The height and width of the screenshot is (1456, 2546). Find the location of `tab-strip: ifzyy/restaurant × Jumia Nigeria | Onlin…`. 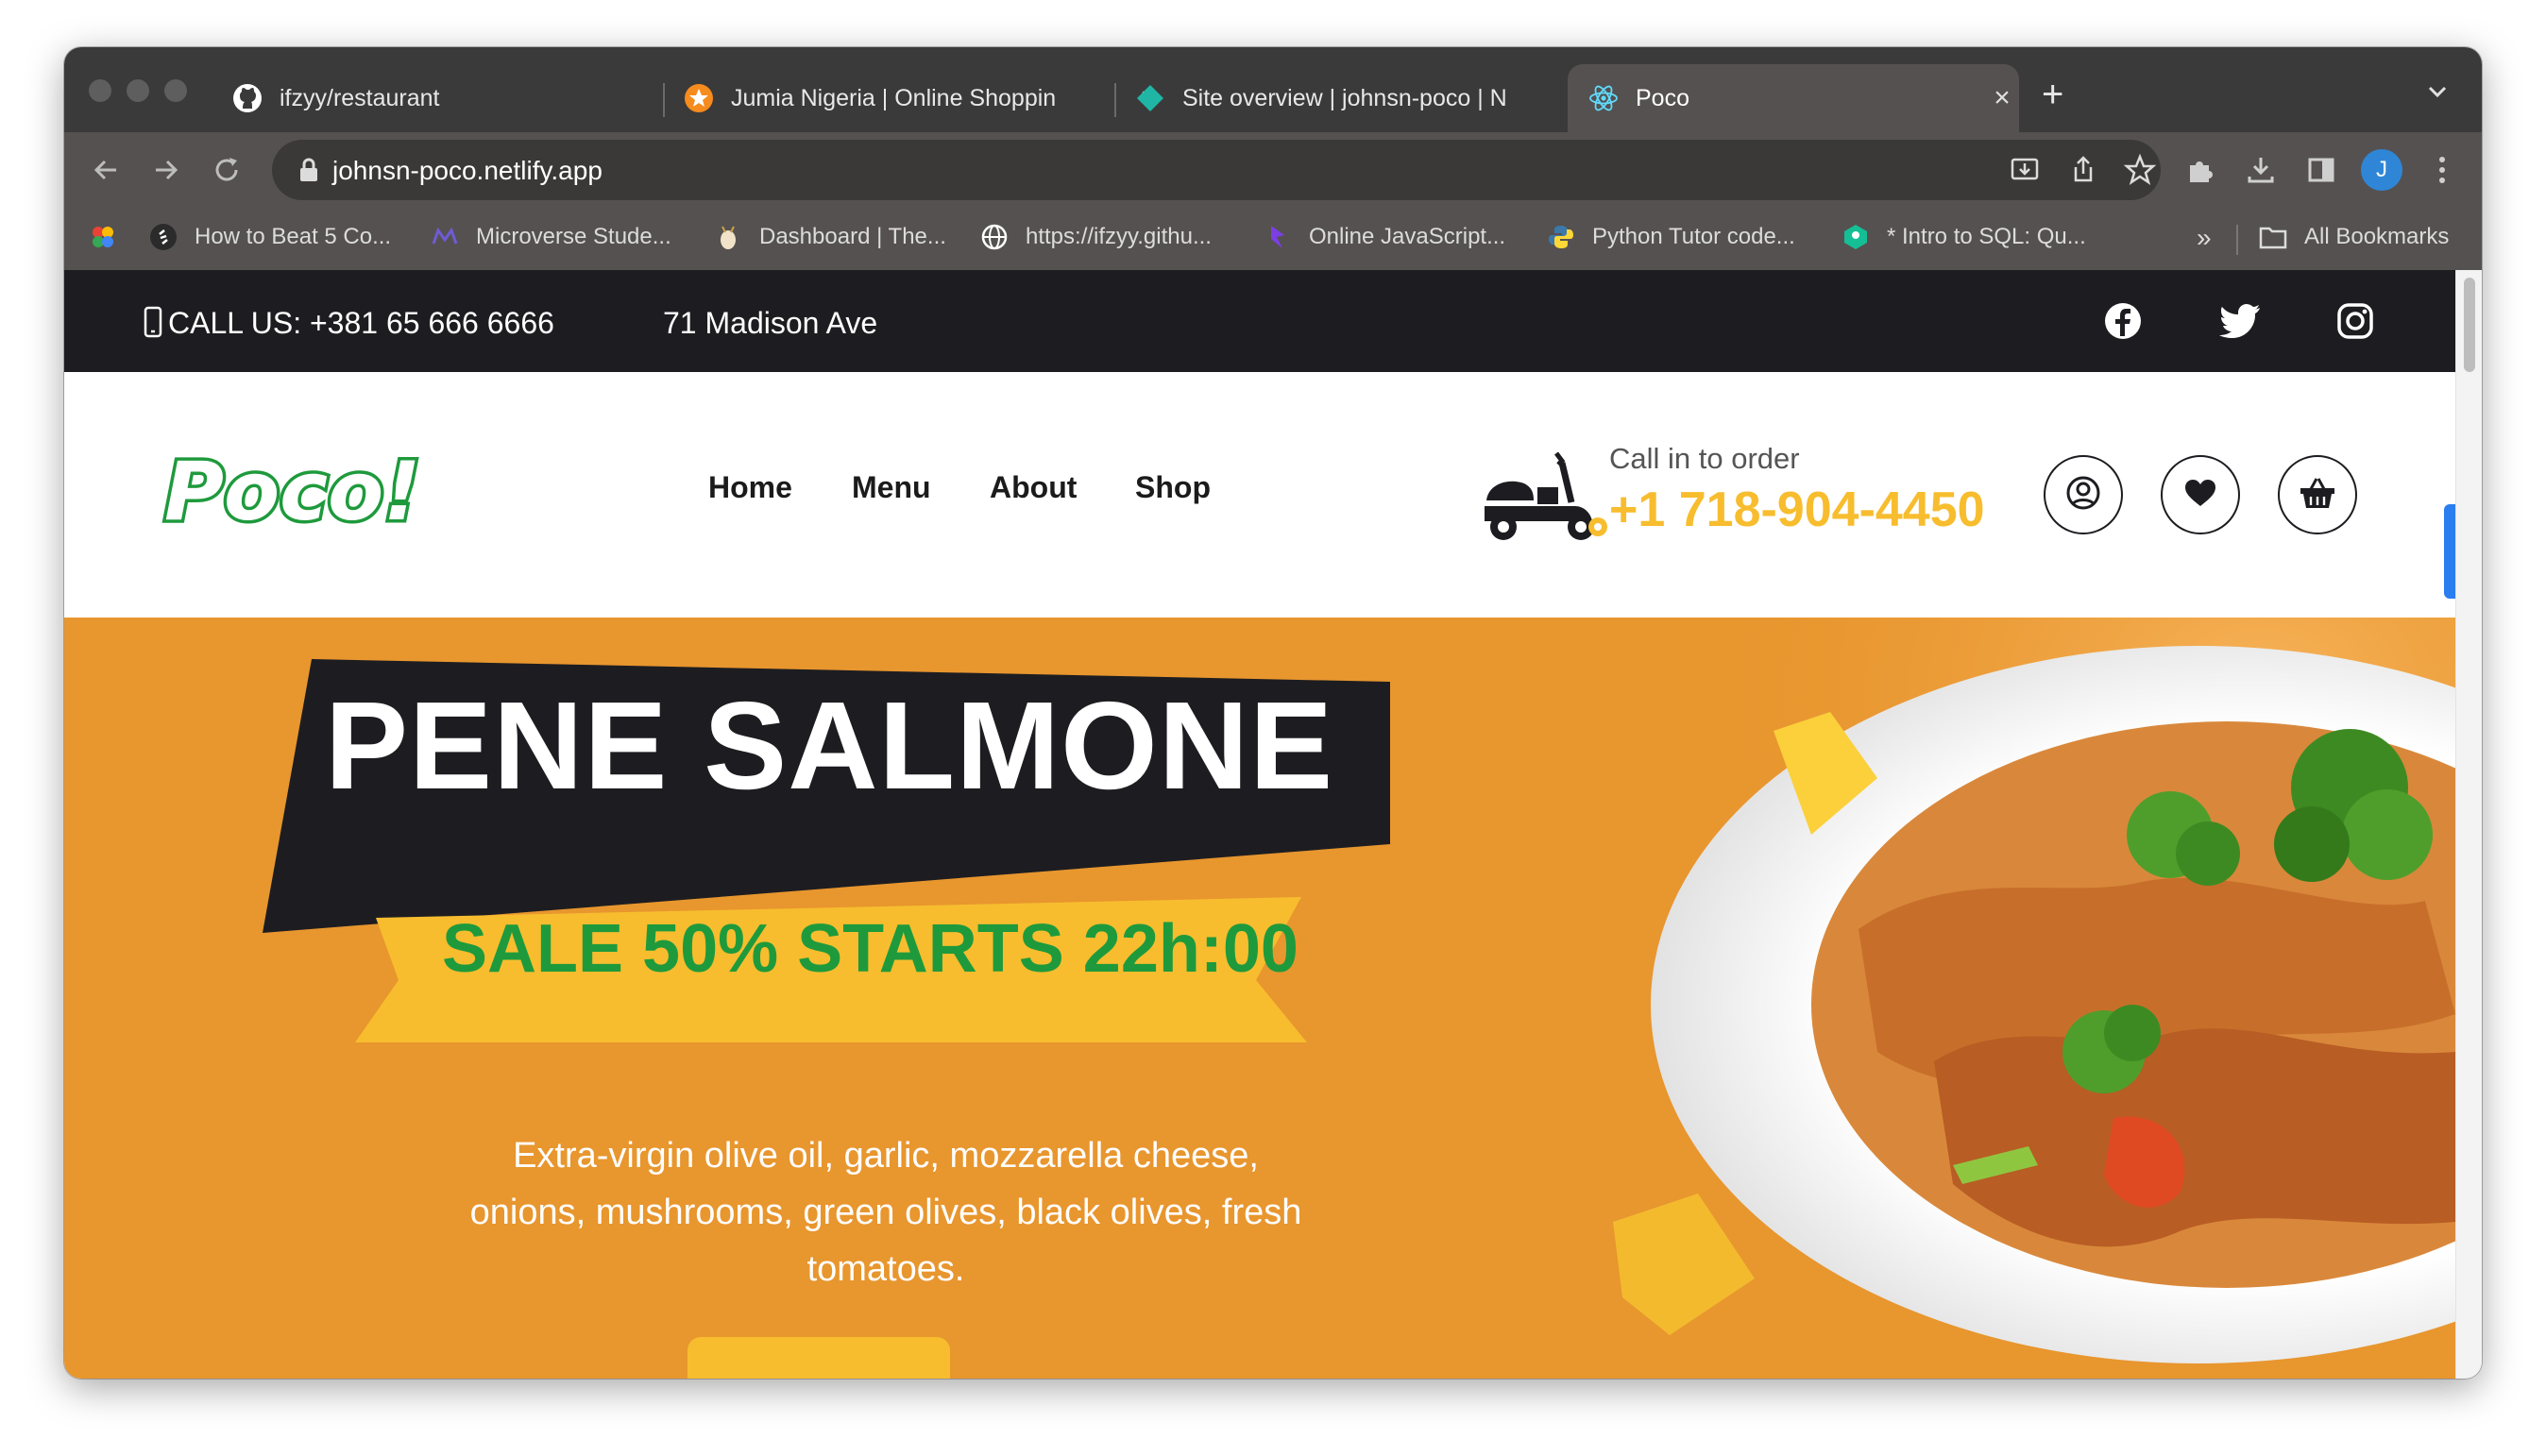

tab-strip: ifzyy/restaurant × Jumia Nigeria | Onlin… is located at coordinates (1273, 89).